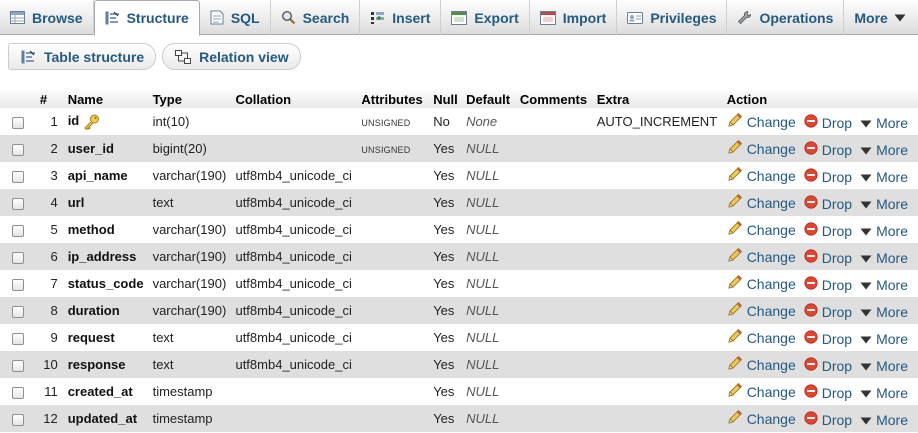  I want to click on column-header: Type, so click(192, 98).